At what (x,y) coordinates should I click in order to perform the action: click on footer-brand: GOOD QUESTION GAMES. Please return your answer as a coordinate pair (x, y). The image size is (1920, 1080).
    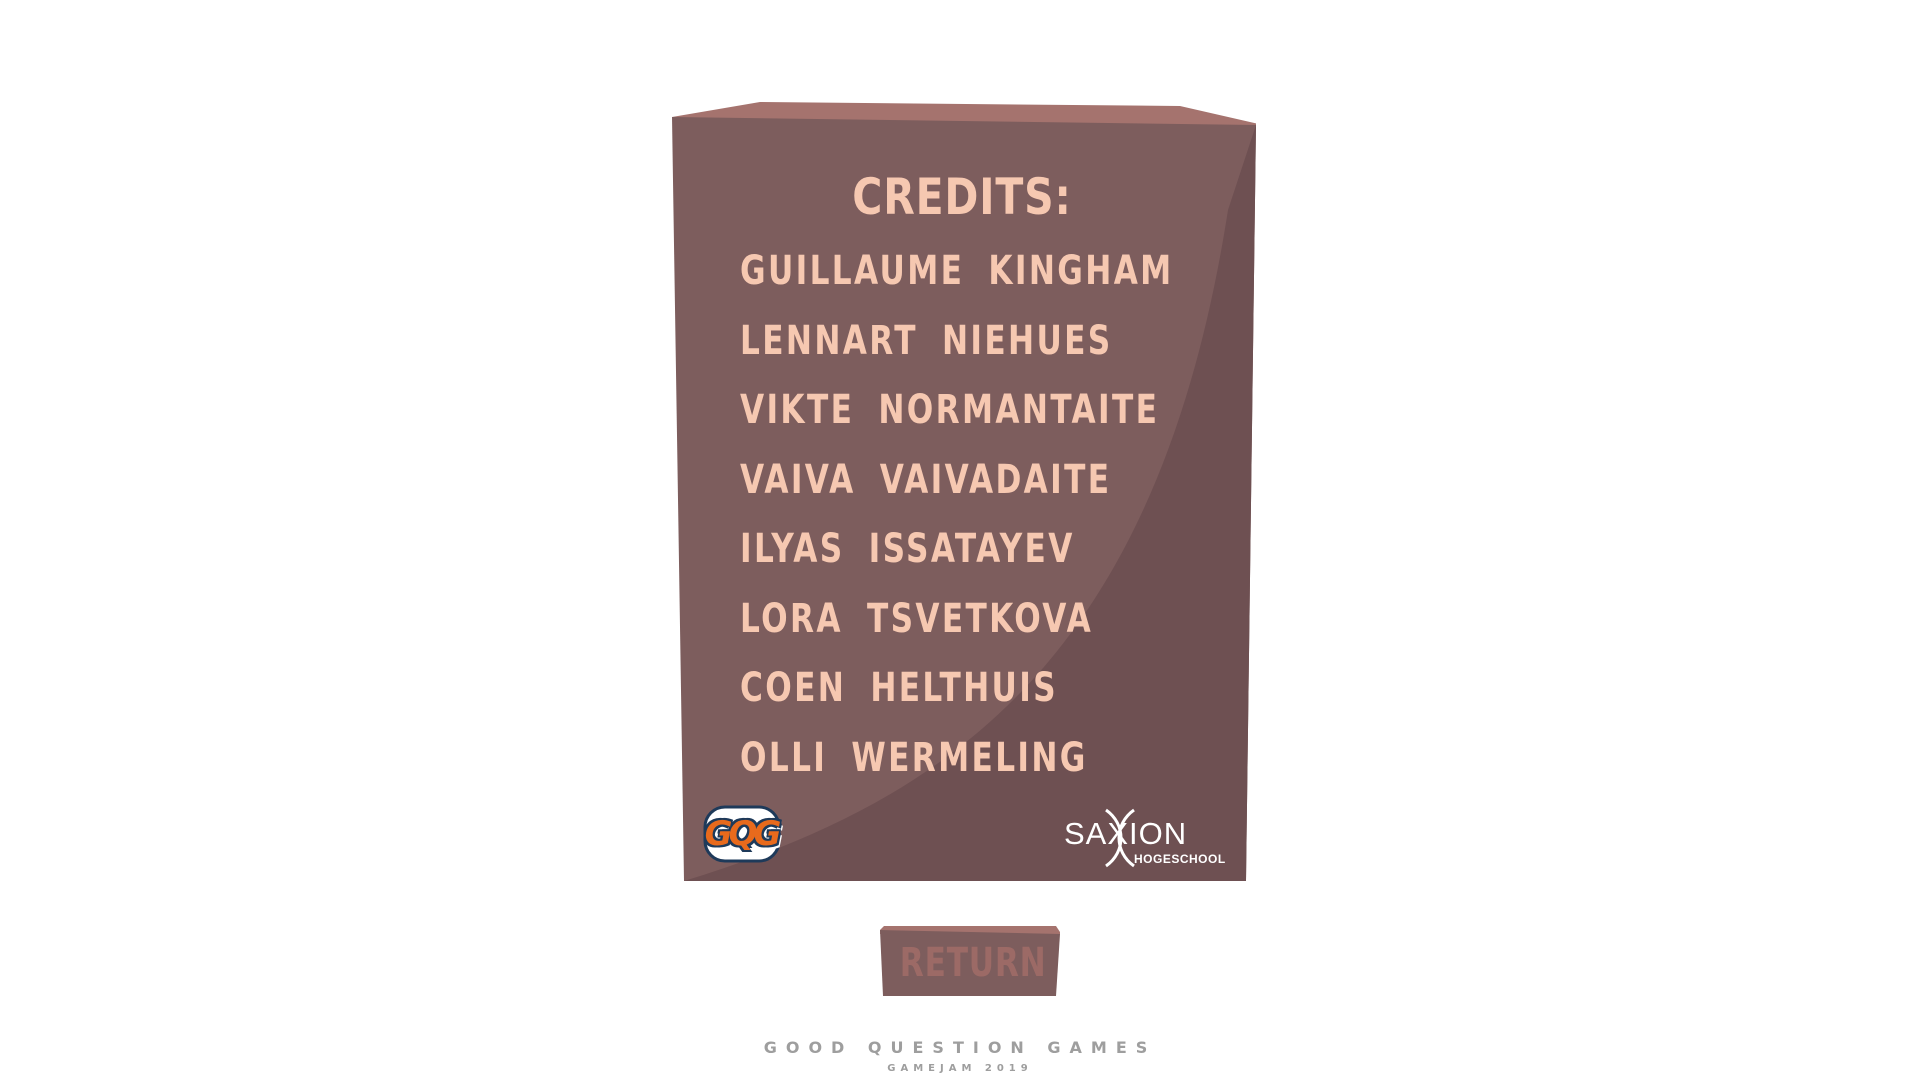
    Looking at the image, I should click on (960, 1047).